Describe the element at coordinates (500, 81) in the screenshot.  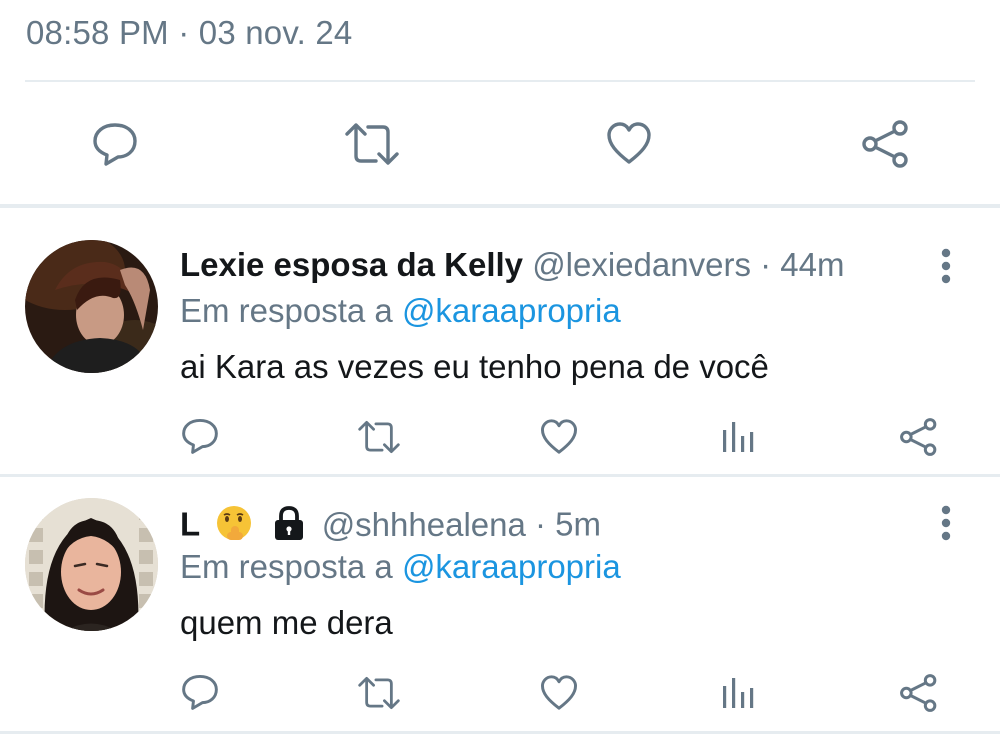
I see `divider` at that location.